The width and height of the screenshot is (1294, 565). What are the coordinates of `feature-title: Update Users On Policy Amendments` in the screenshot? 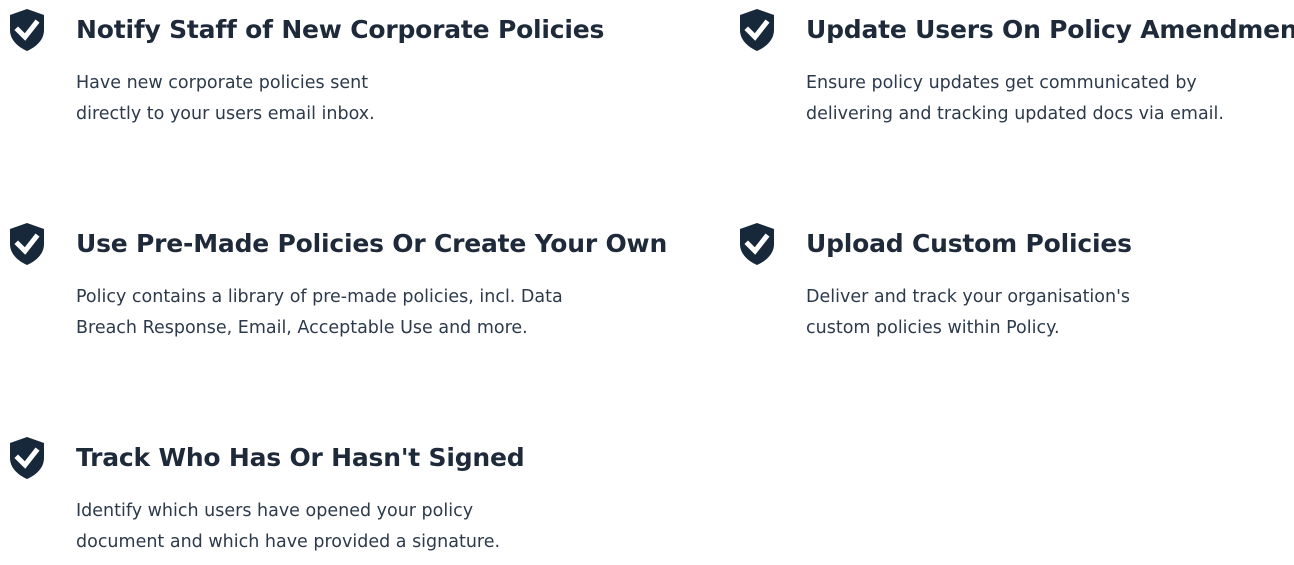 It's located at (1050, 29).